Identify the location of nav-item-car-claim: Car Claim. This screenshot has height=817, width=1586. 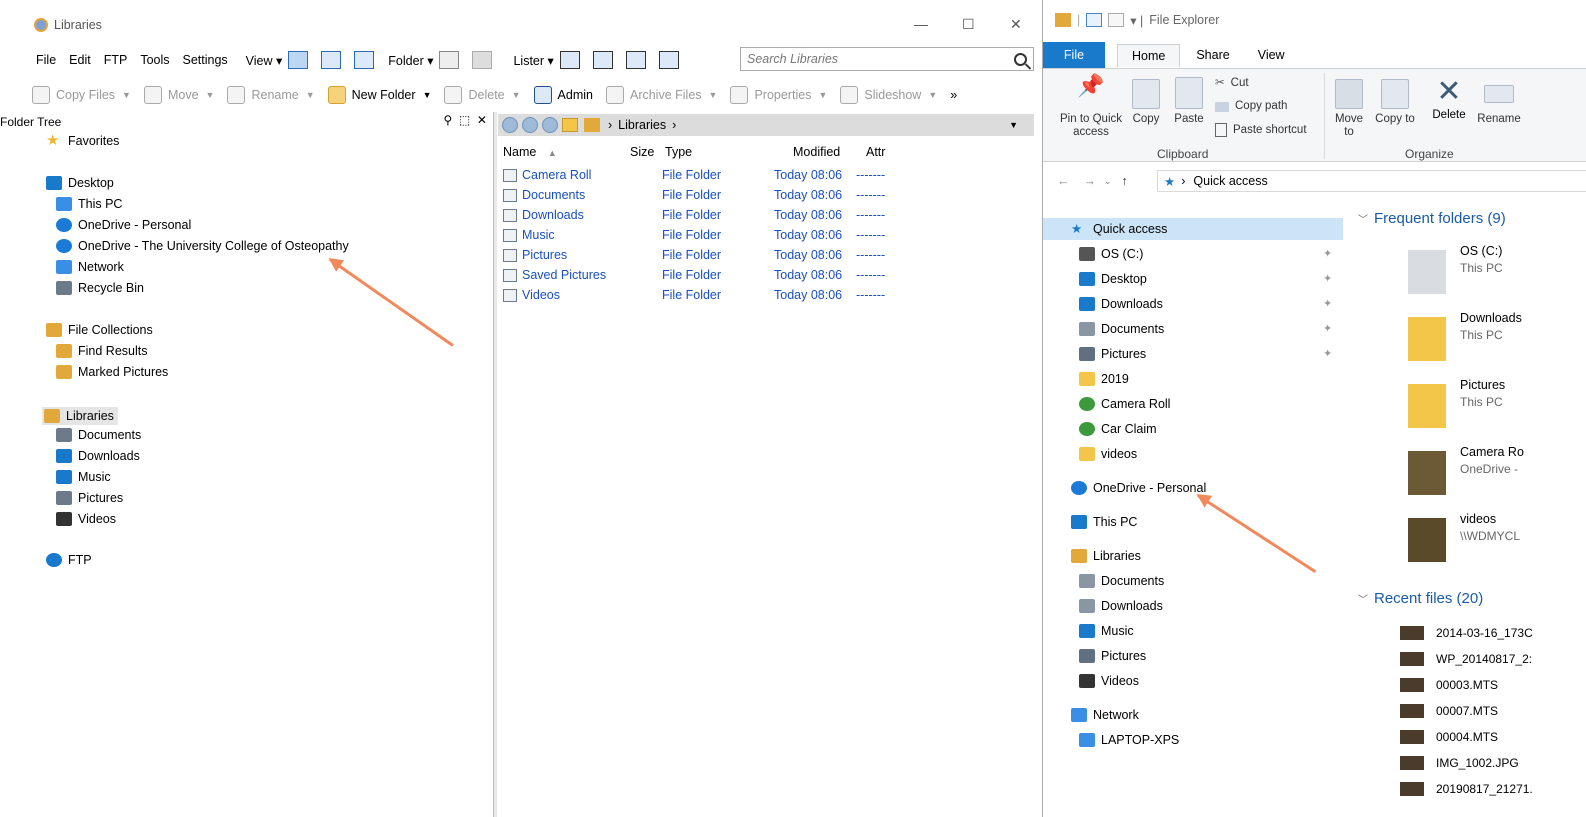
(1118, 429).